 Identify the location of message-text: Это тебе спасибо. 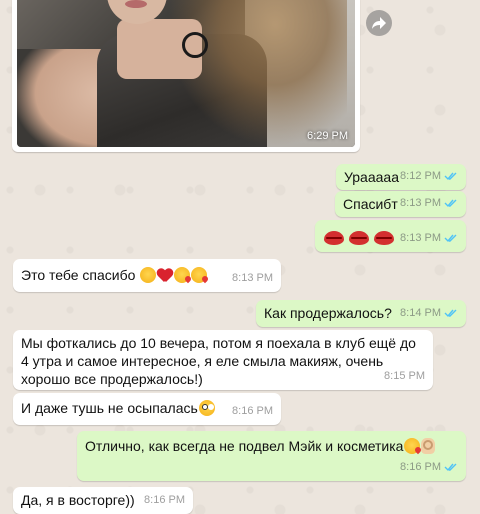
(78, 275).